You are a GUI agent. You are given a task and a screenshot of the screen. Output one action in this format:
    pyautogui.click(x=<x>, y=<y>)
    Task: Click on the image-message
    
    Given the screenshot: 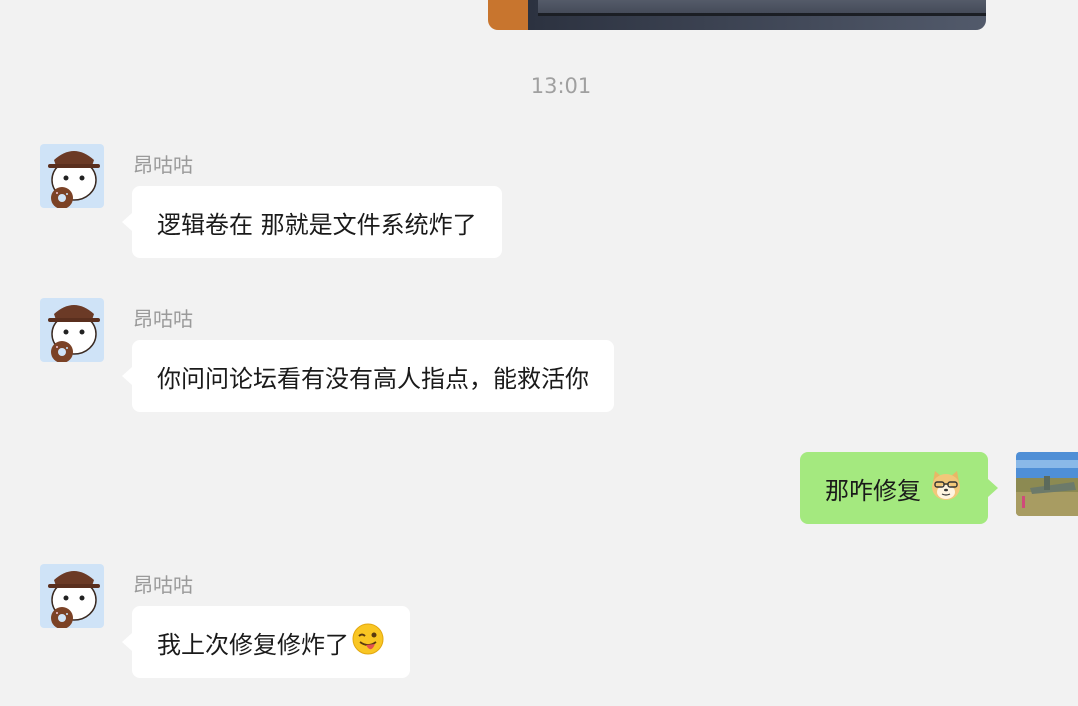 What is the action you would take?
    pyautogui.click(x=737, y=15)
    